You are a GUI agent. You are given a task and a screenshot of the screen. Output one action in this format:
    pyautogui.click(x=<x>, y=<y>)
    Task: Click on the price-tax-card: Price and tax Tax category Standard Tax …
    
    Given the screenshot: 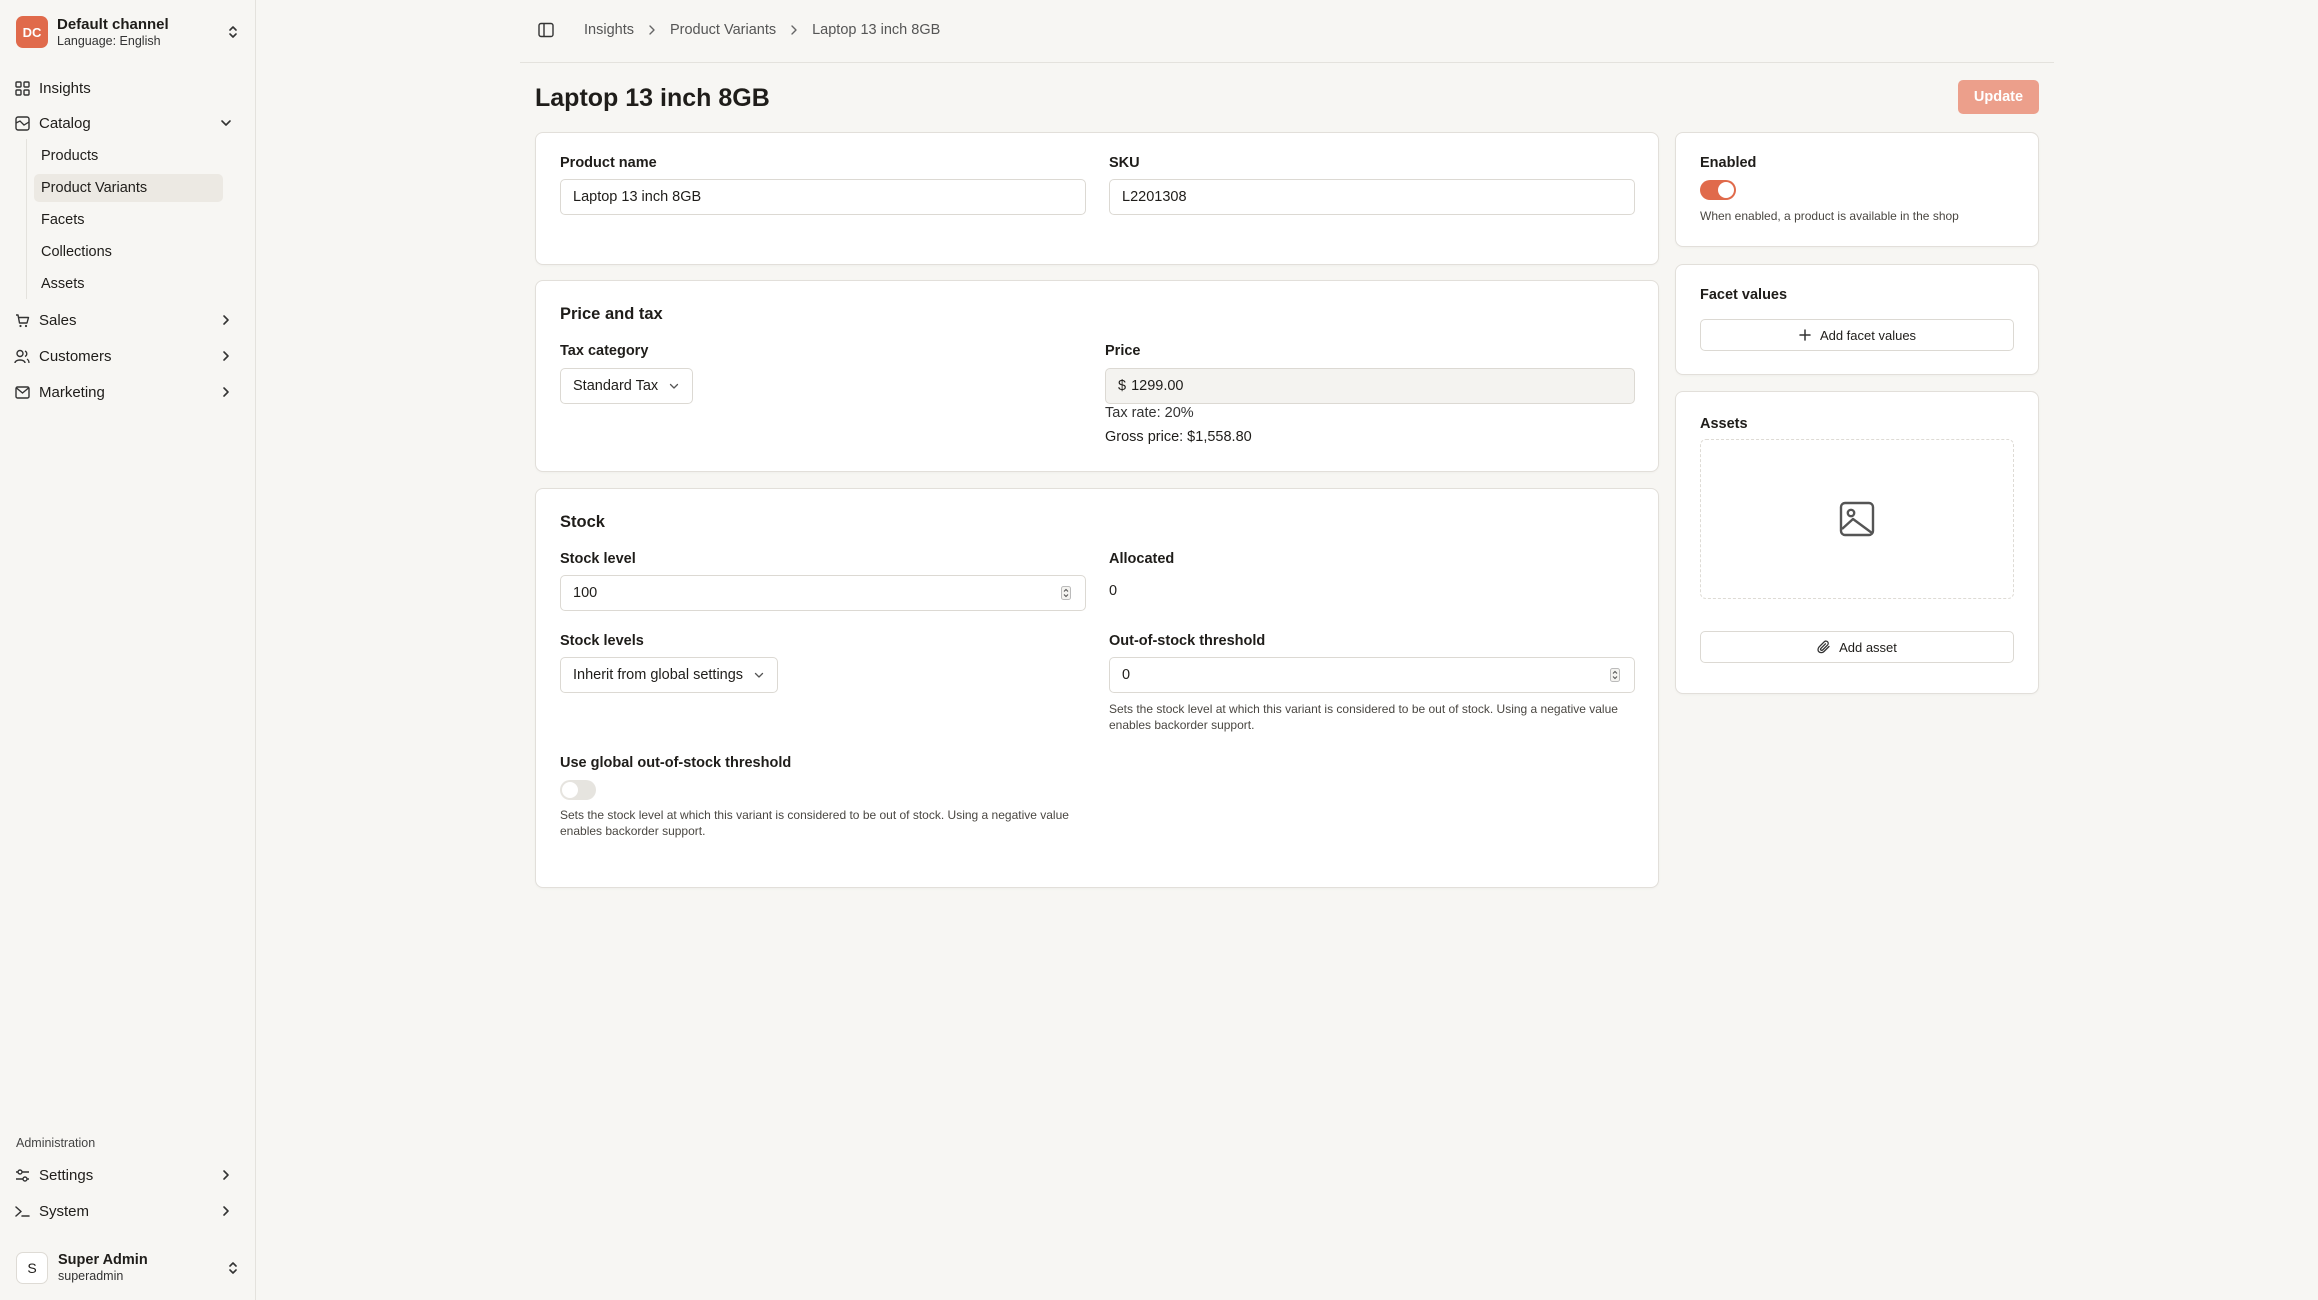 What is the action you would take?
    pyautogui.click(x=1097, y=376)
    